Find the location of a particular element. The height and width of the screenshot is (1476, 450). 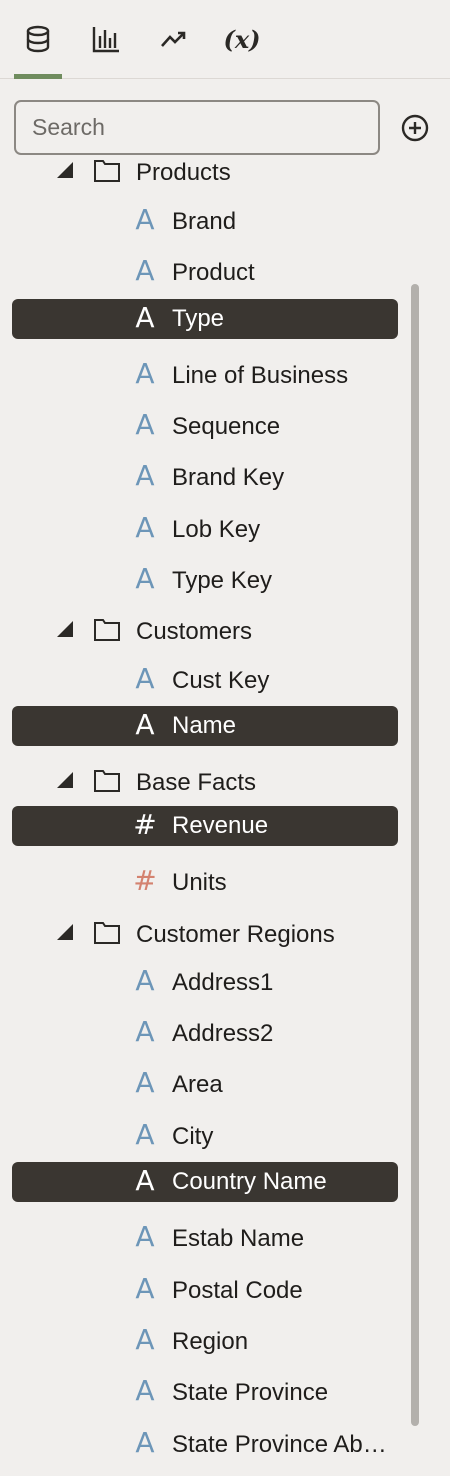

tree-item-brand-key: A Brand Key is located at coordinates (225, 479).